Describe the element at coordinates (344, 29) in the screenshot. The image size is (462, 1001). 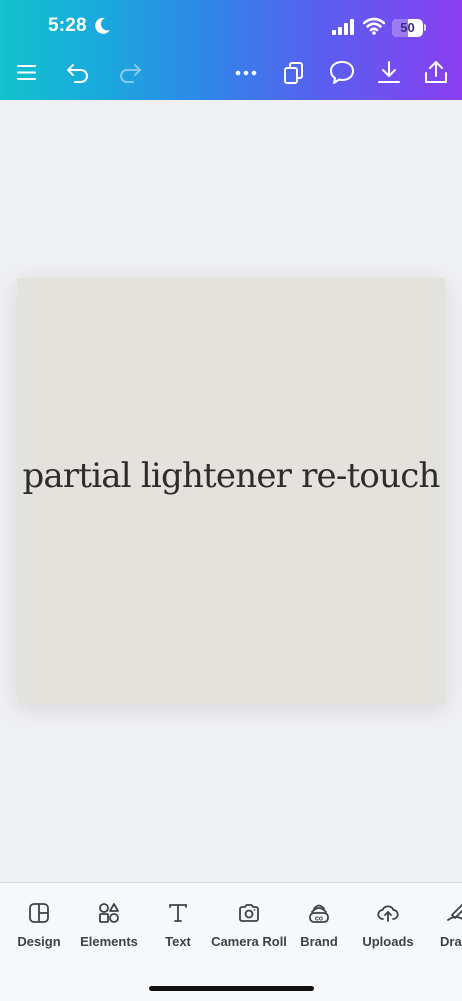
I see `cellular-signal-icon` at that location.